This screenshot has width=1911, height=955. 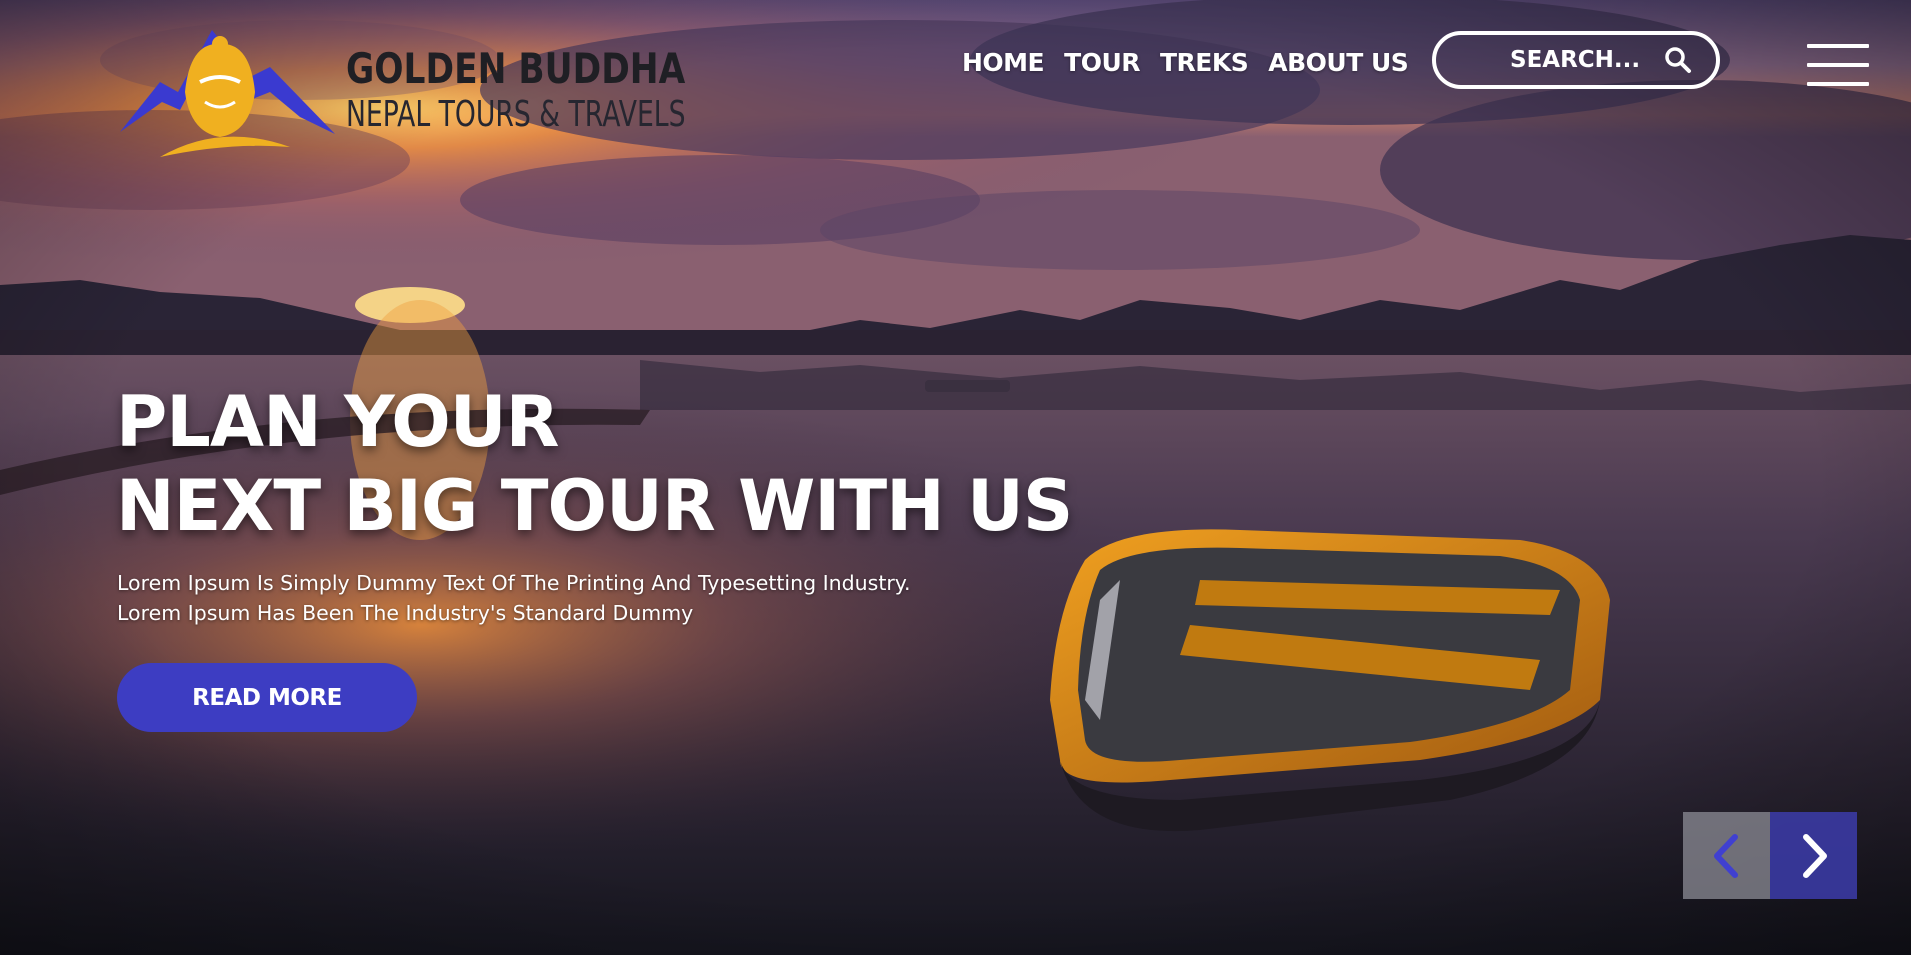 I want to click on hero-headline-line1: PLAN YOUR, so click(x=337, y=422).